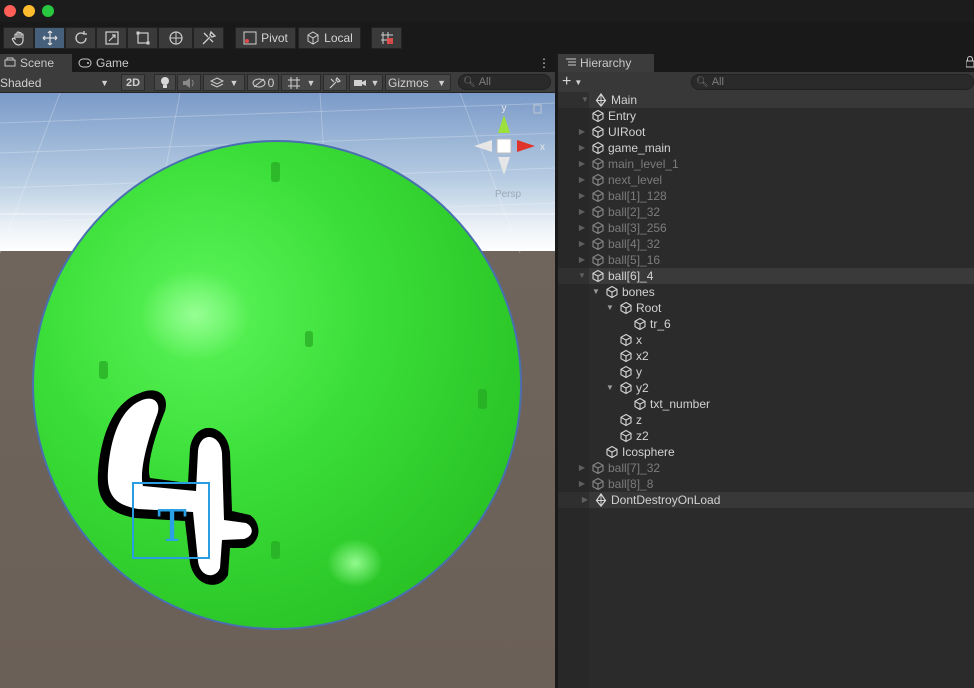 The width and height of the screenshot is (974, 688). I want to click on hierarchy-row: ▶ next_level, so click(766, 180).